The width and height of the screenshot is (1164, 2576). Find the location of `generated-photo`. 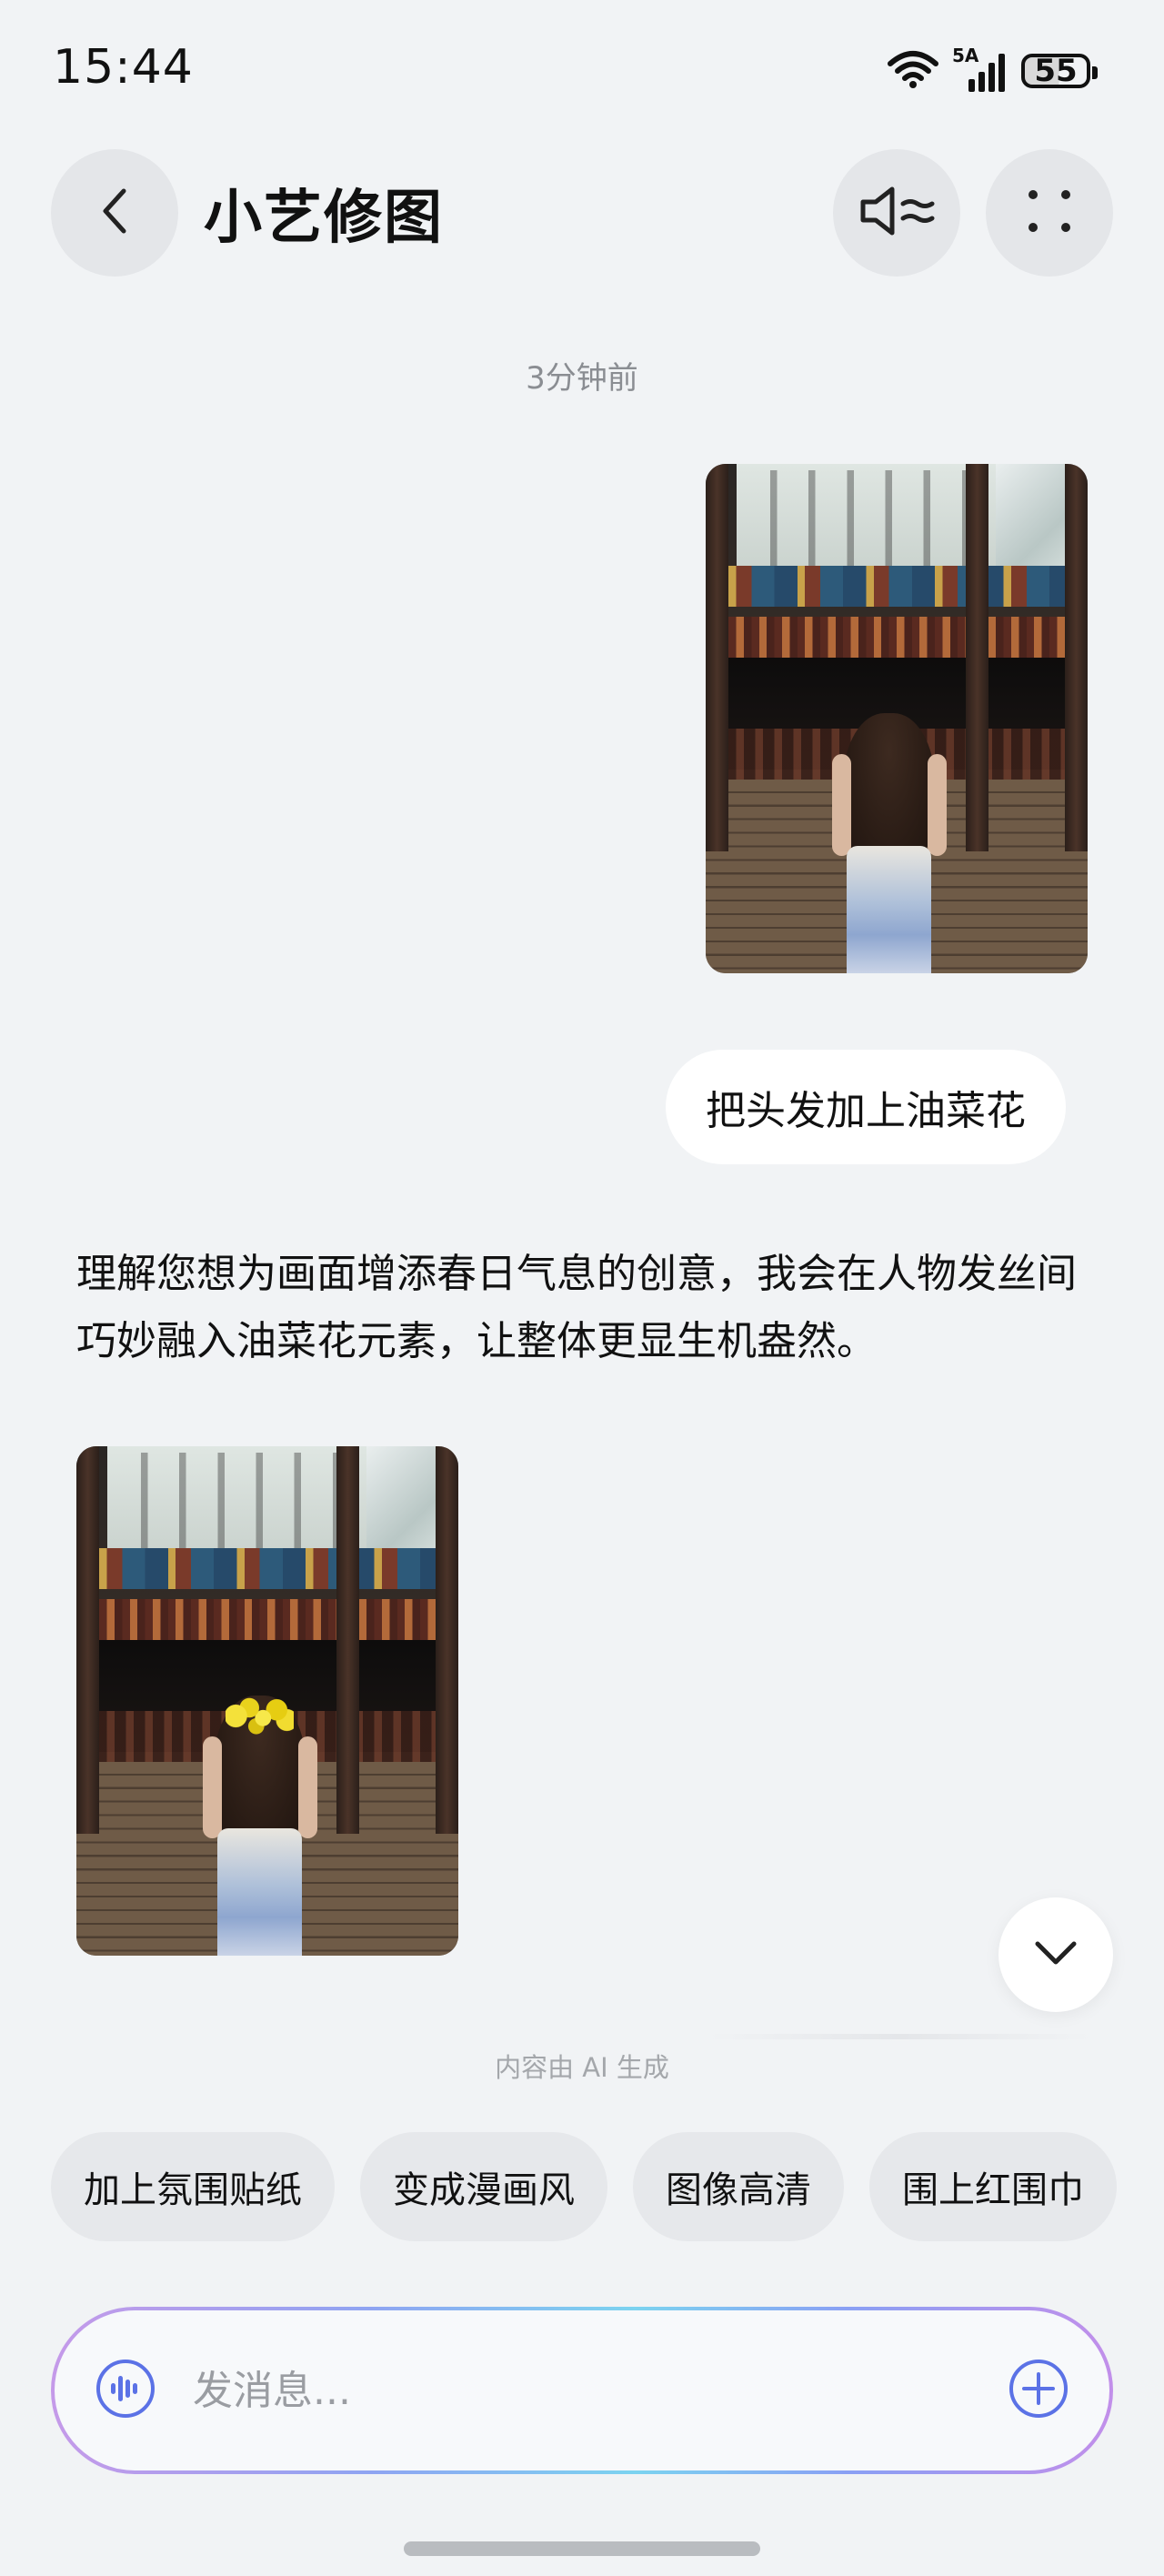

generated-photo is located at coordinates (267, 1701).